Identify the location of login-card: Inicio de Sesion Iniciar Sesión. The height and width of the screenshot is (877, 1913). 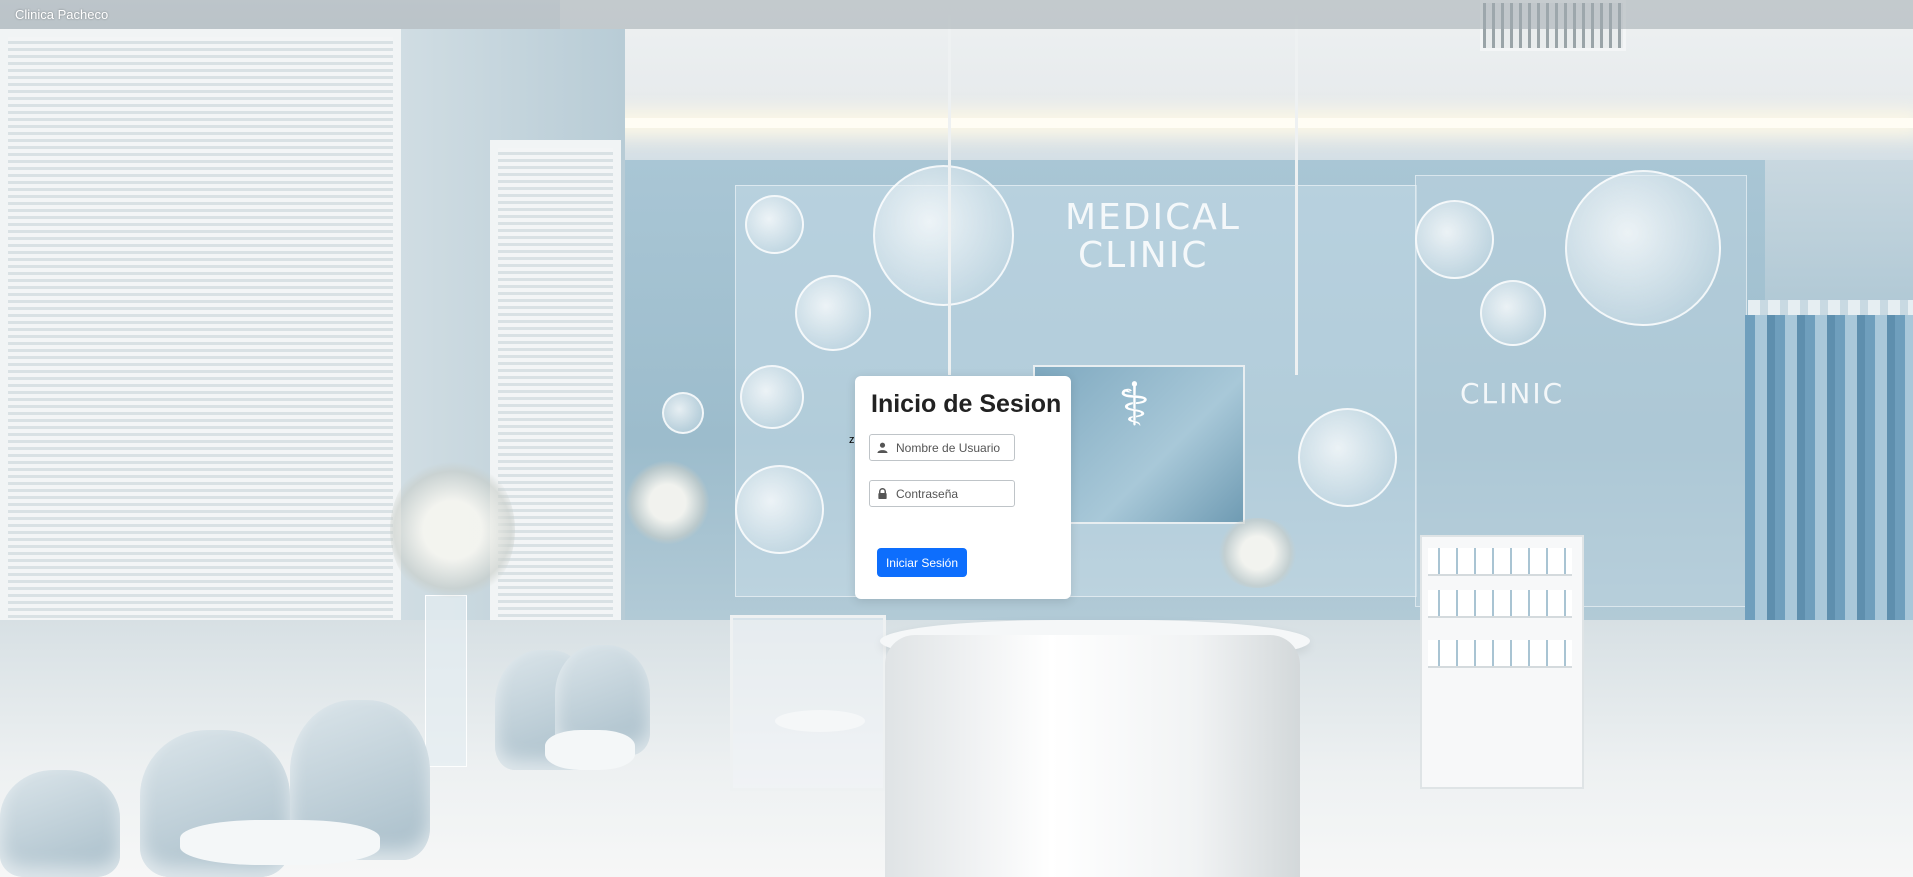
(963, 487).